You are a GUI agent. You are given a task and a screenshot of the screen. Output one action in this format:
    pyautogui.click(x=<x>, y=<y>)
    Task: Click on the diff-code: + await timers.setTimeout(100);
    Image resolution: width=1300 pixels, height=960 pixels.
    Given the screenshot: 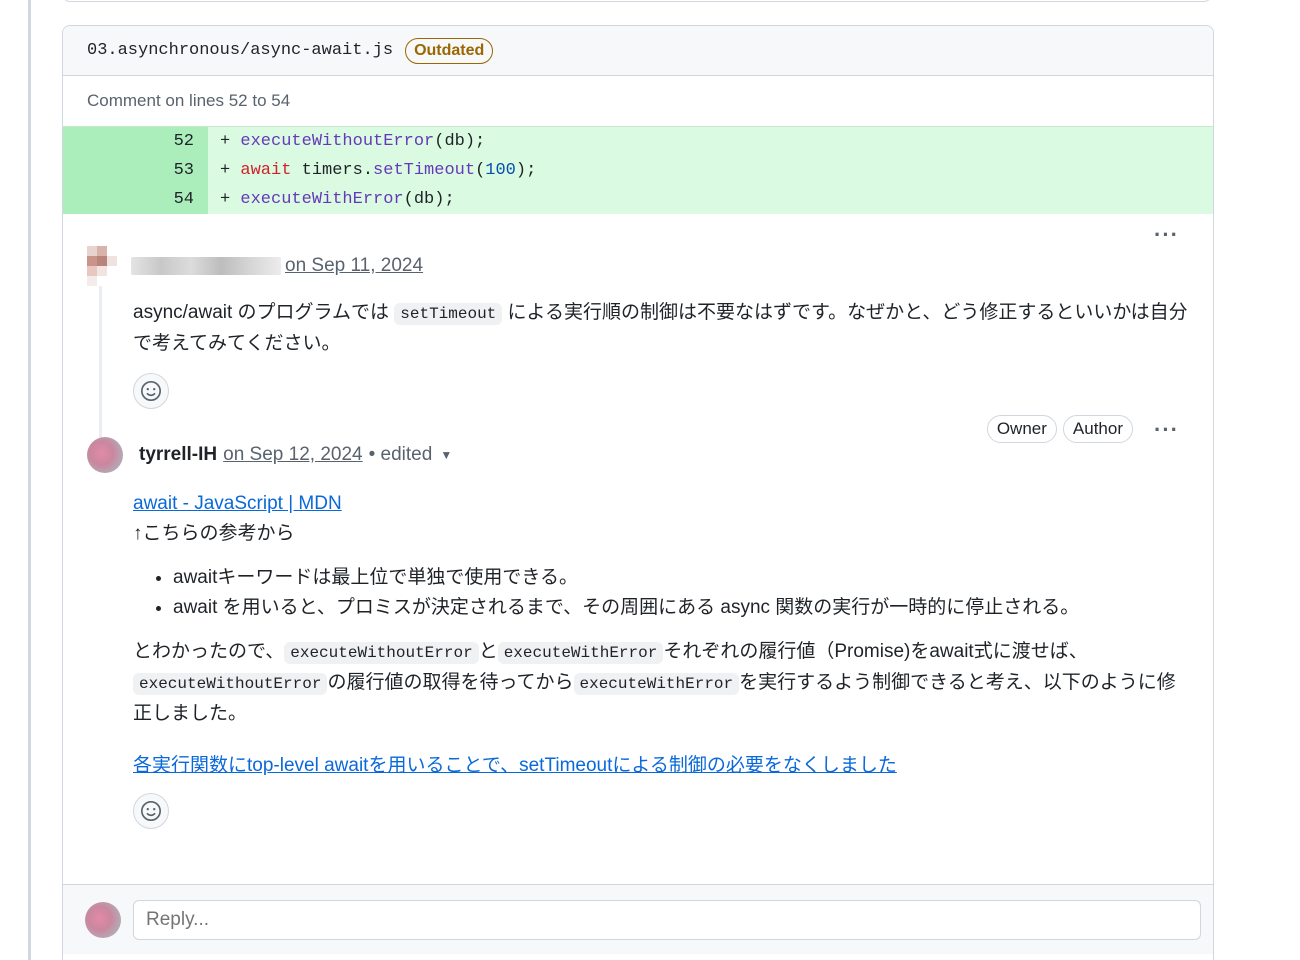 What is the action you would take?
    pyautogui.click(x=372, y=170)
    